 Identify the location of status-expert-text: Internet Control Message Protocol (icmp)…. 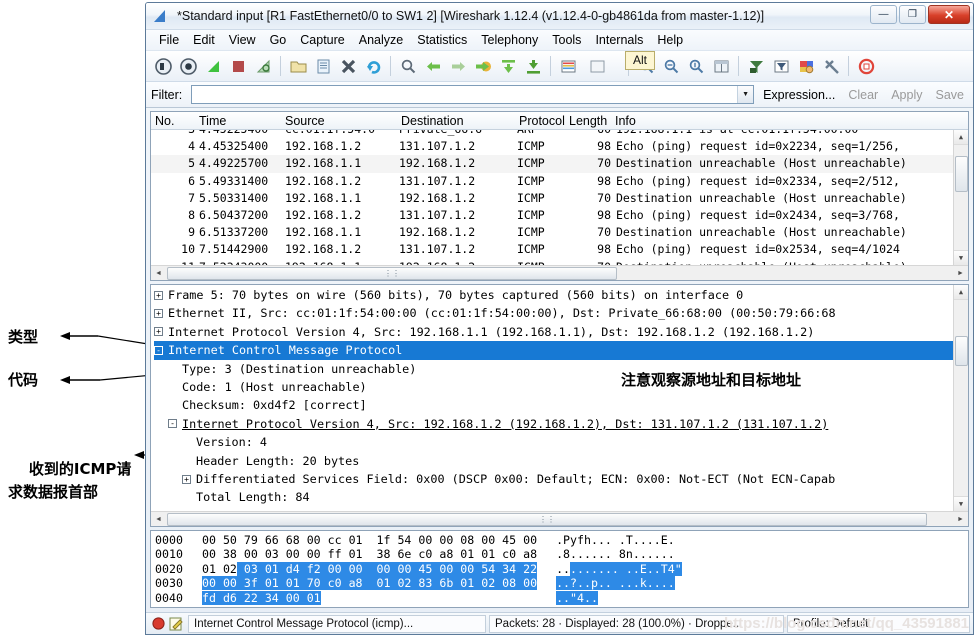
(337, 623).